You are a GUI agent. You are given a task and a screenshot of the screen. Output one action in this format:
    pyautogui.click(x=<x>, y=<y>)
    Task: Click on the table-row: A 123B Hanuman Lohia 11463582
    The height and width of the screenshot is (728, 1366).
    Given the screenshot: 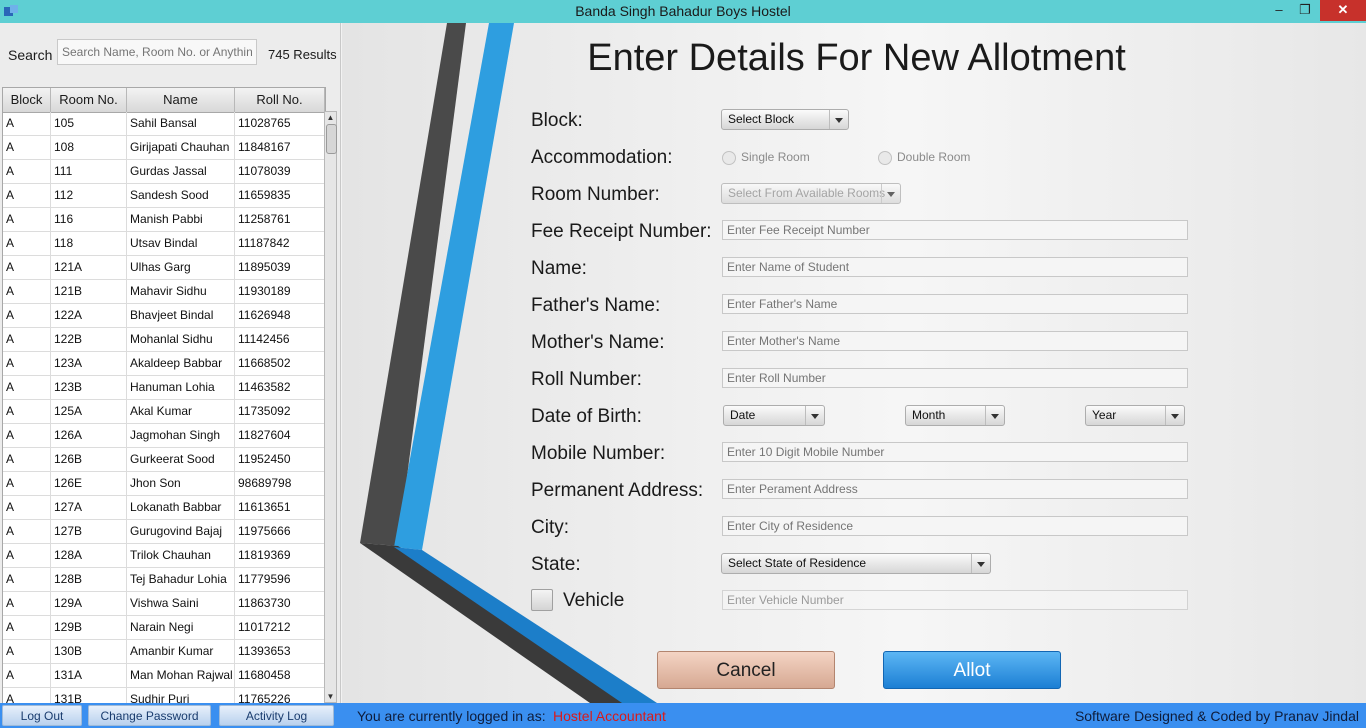 What is the action you would take?
    pyautogui.click(x=164, y=388)
    